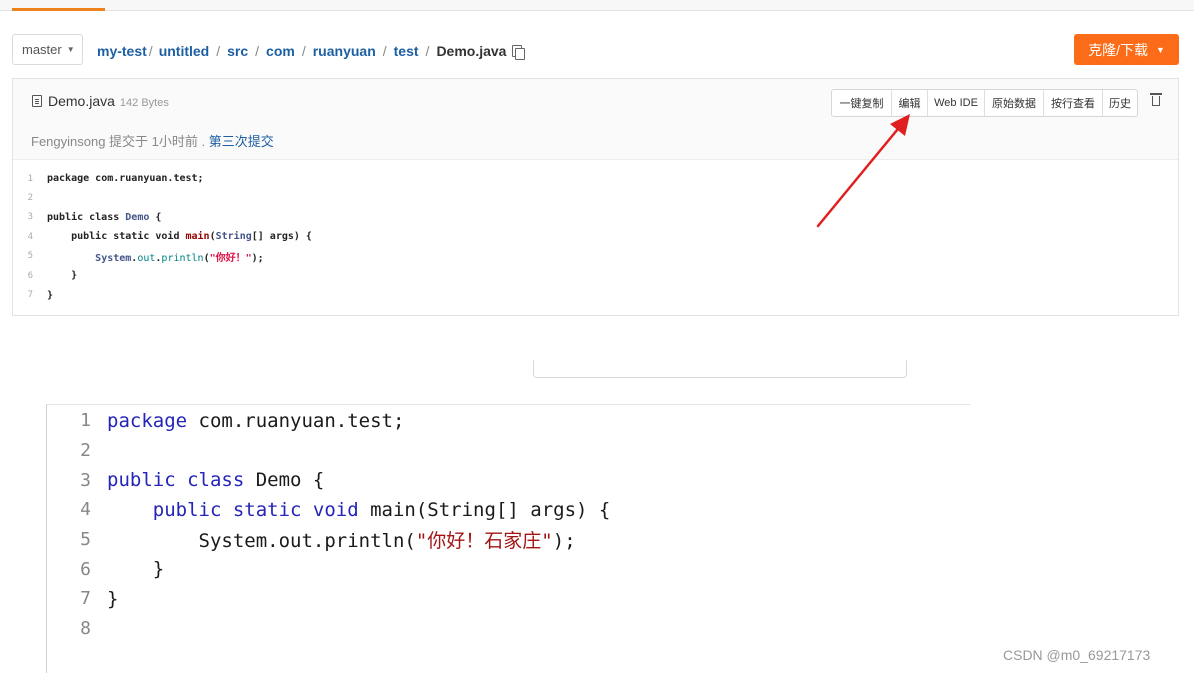 This screenshot has width=1194, height=673. I want to click on commit-message-link: 第三次提交, so click(241, 141).